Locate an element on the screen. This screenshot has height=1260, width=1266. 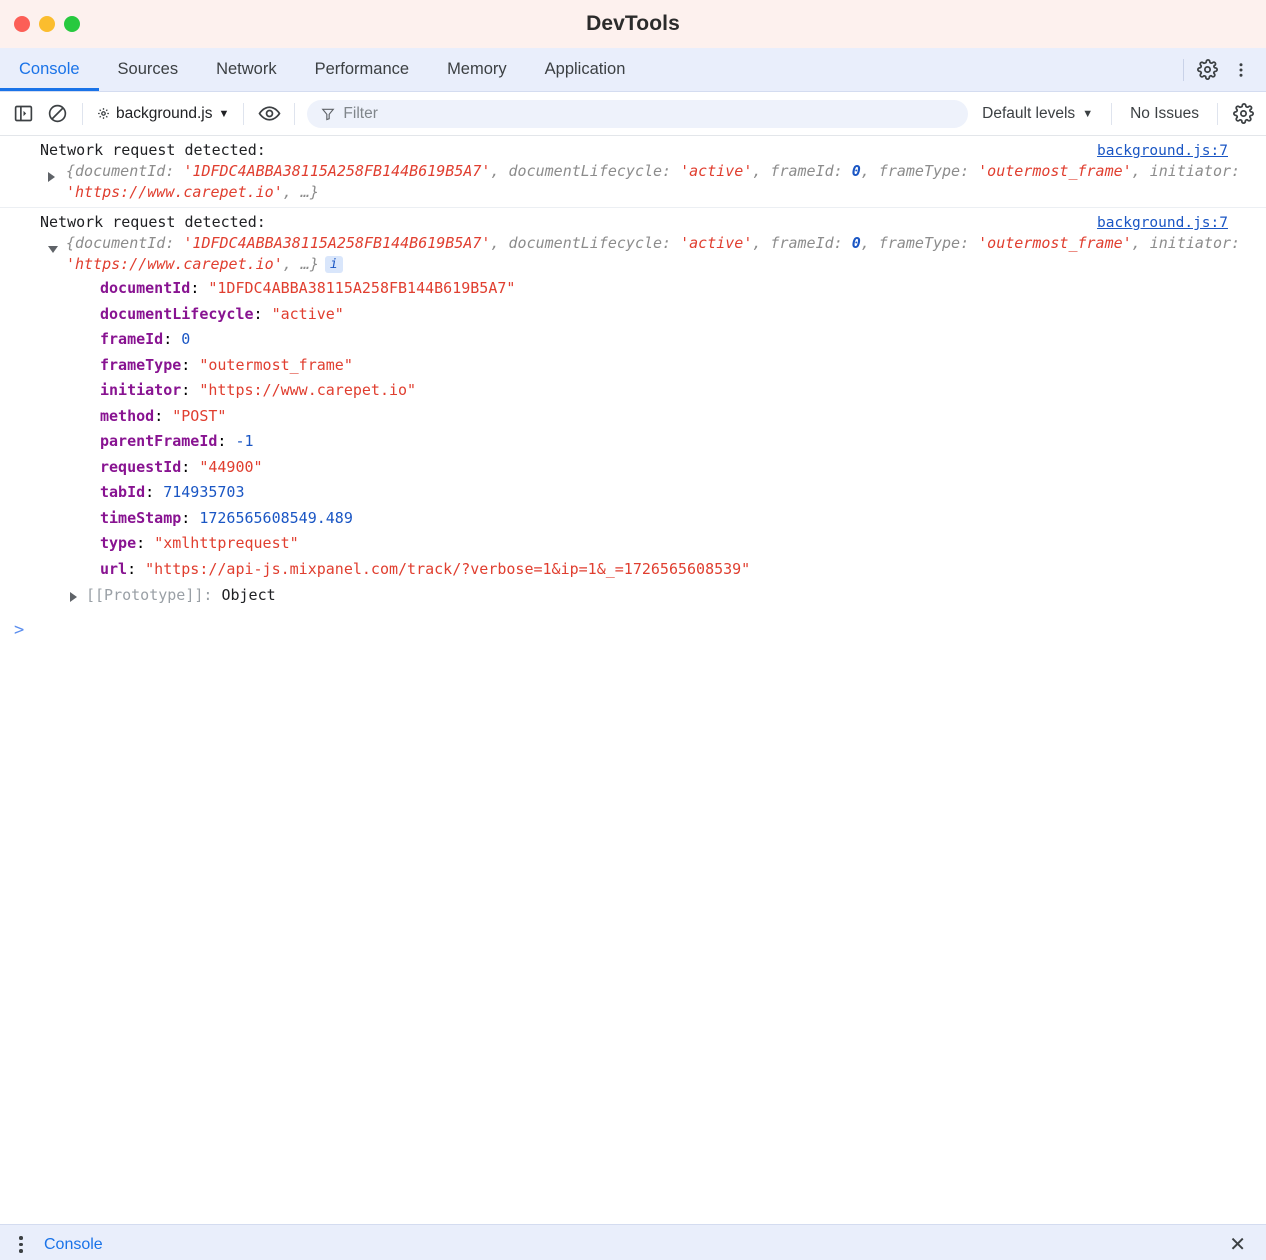
property-value: -1 is located at coordinates (244, 441).